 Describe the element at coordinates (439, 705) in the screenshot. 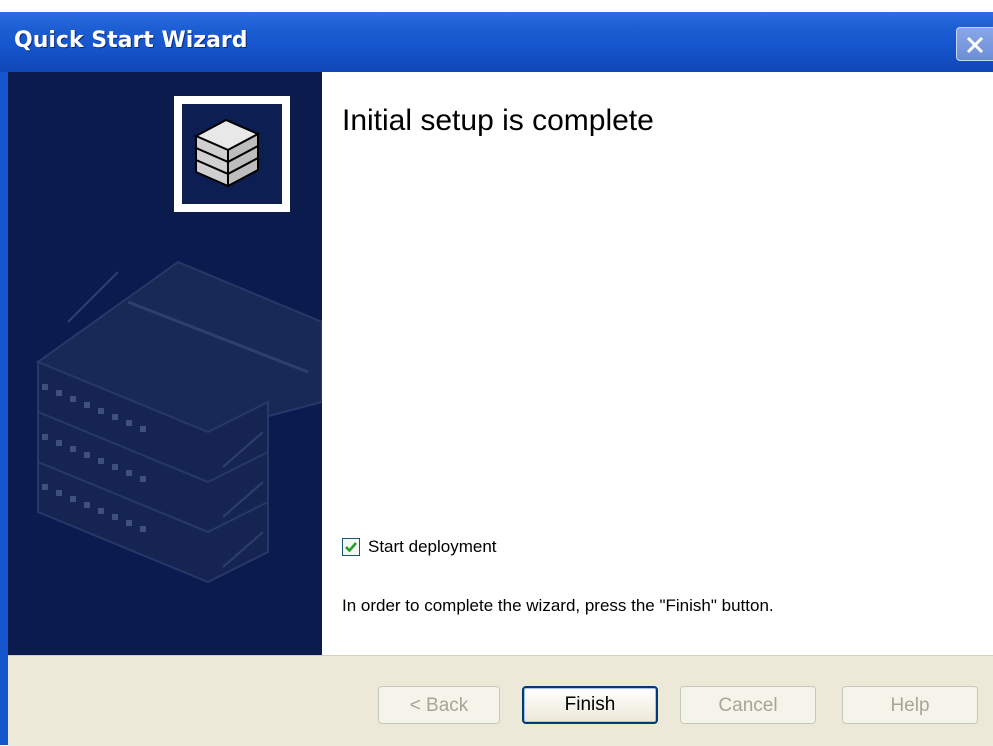

I see `back-button: < Back` at that location.